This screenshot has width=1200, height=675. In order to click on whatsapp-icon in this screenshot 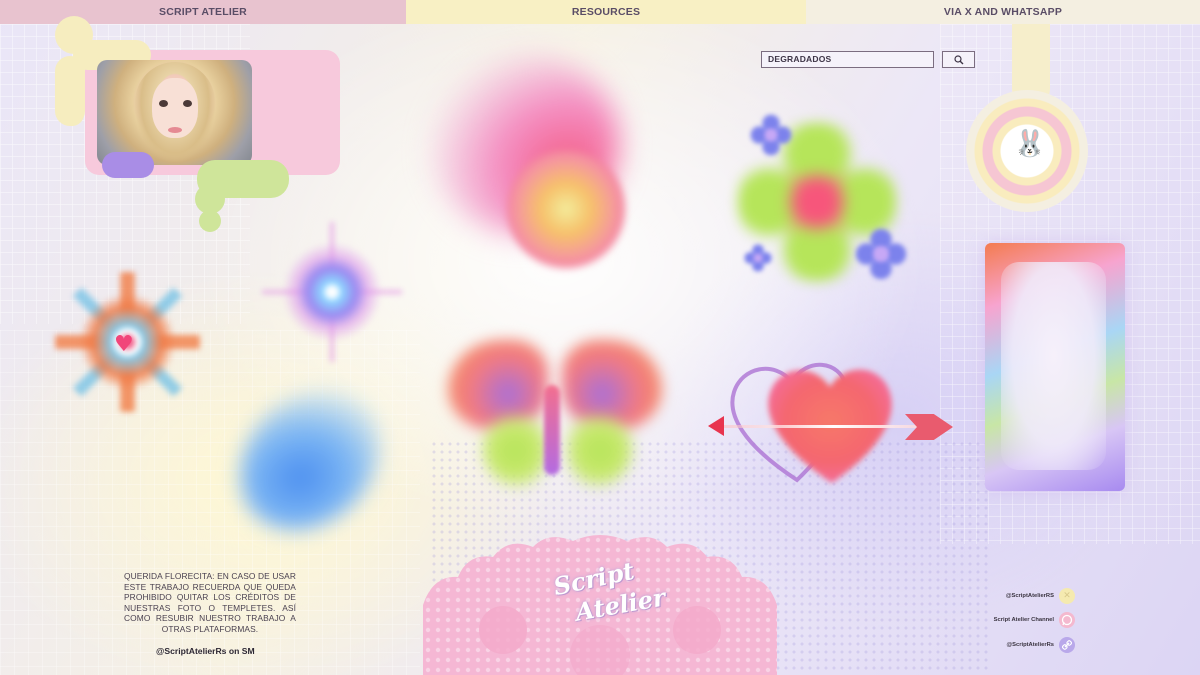, I will do `click(1067, 620)`.